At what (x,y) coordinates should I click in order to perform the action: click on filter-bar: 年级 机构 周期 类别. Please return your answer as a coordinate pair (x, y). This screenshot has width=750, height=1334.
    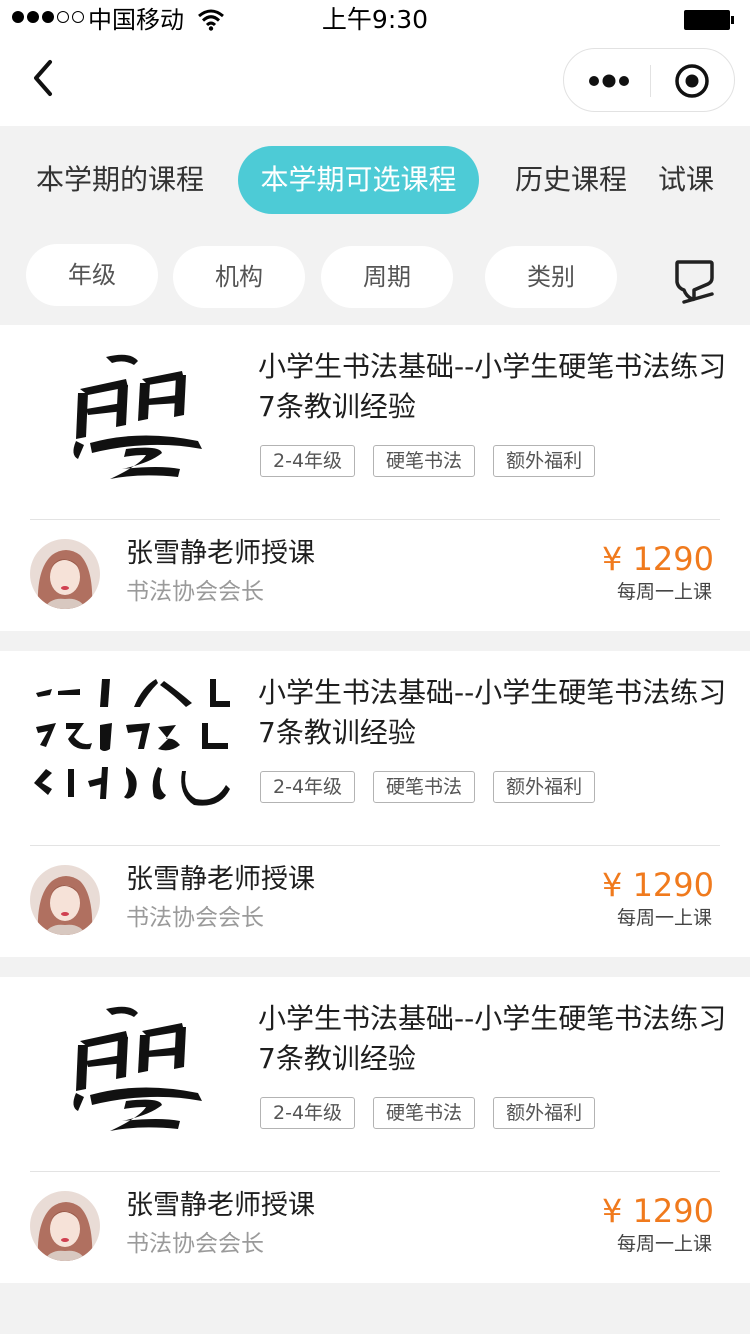
    Looking at the image, I should click on (375, 278).